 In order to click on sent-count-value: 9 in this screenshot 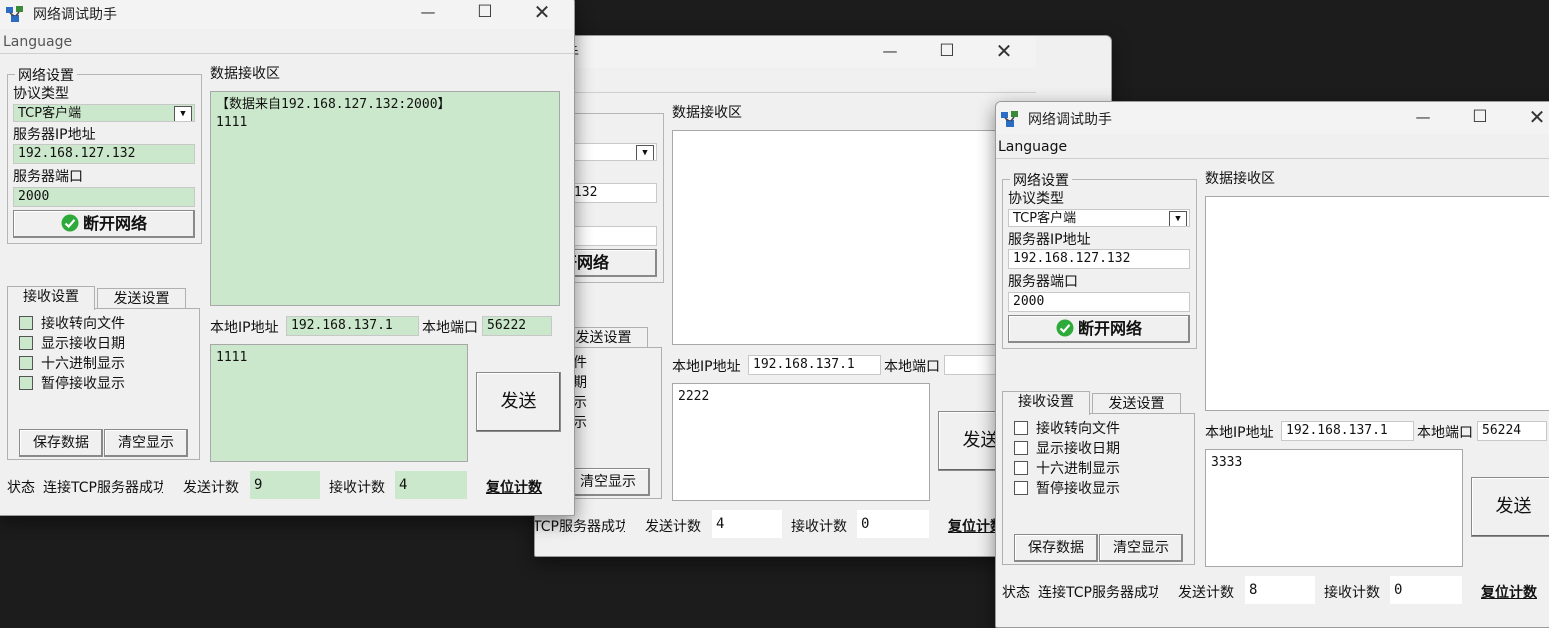, I will do `click(285, 485)`.